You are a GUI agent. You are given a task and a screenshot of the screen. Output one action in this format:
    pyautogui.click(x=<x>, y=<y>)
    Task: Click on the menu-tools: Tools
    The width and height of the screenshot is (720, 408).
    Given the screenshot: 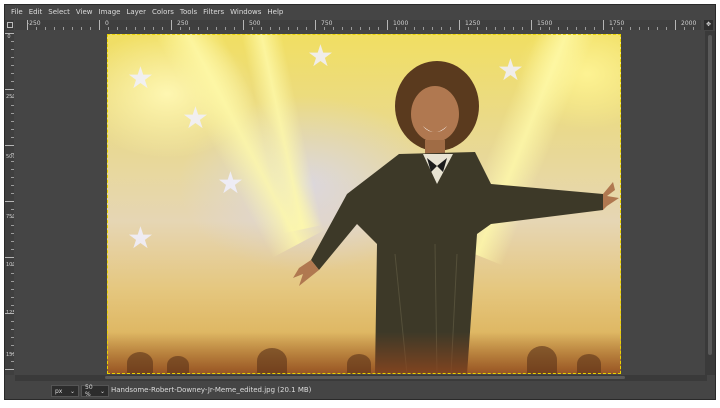 What is the action you would take?
    pyautogui.click(x=188, y=12)
    